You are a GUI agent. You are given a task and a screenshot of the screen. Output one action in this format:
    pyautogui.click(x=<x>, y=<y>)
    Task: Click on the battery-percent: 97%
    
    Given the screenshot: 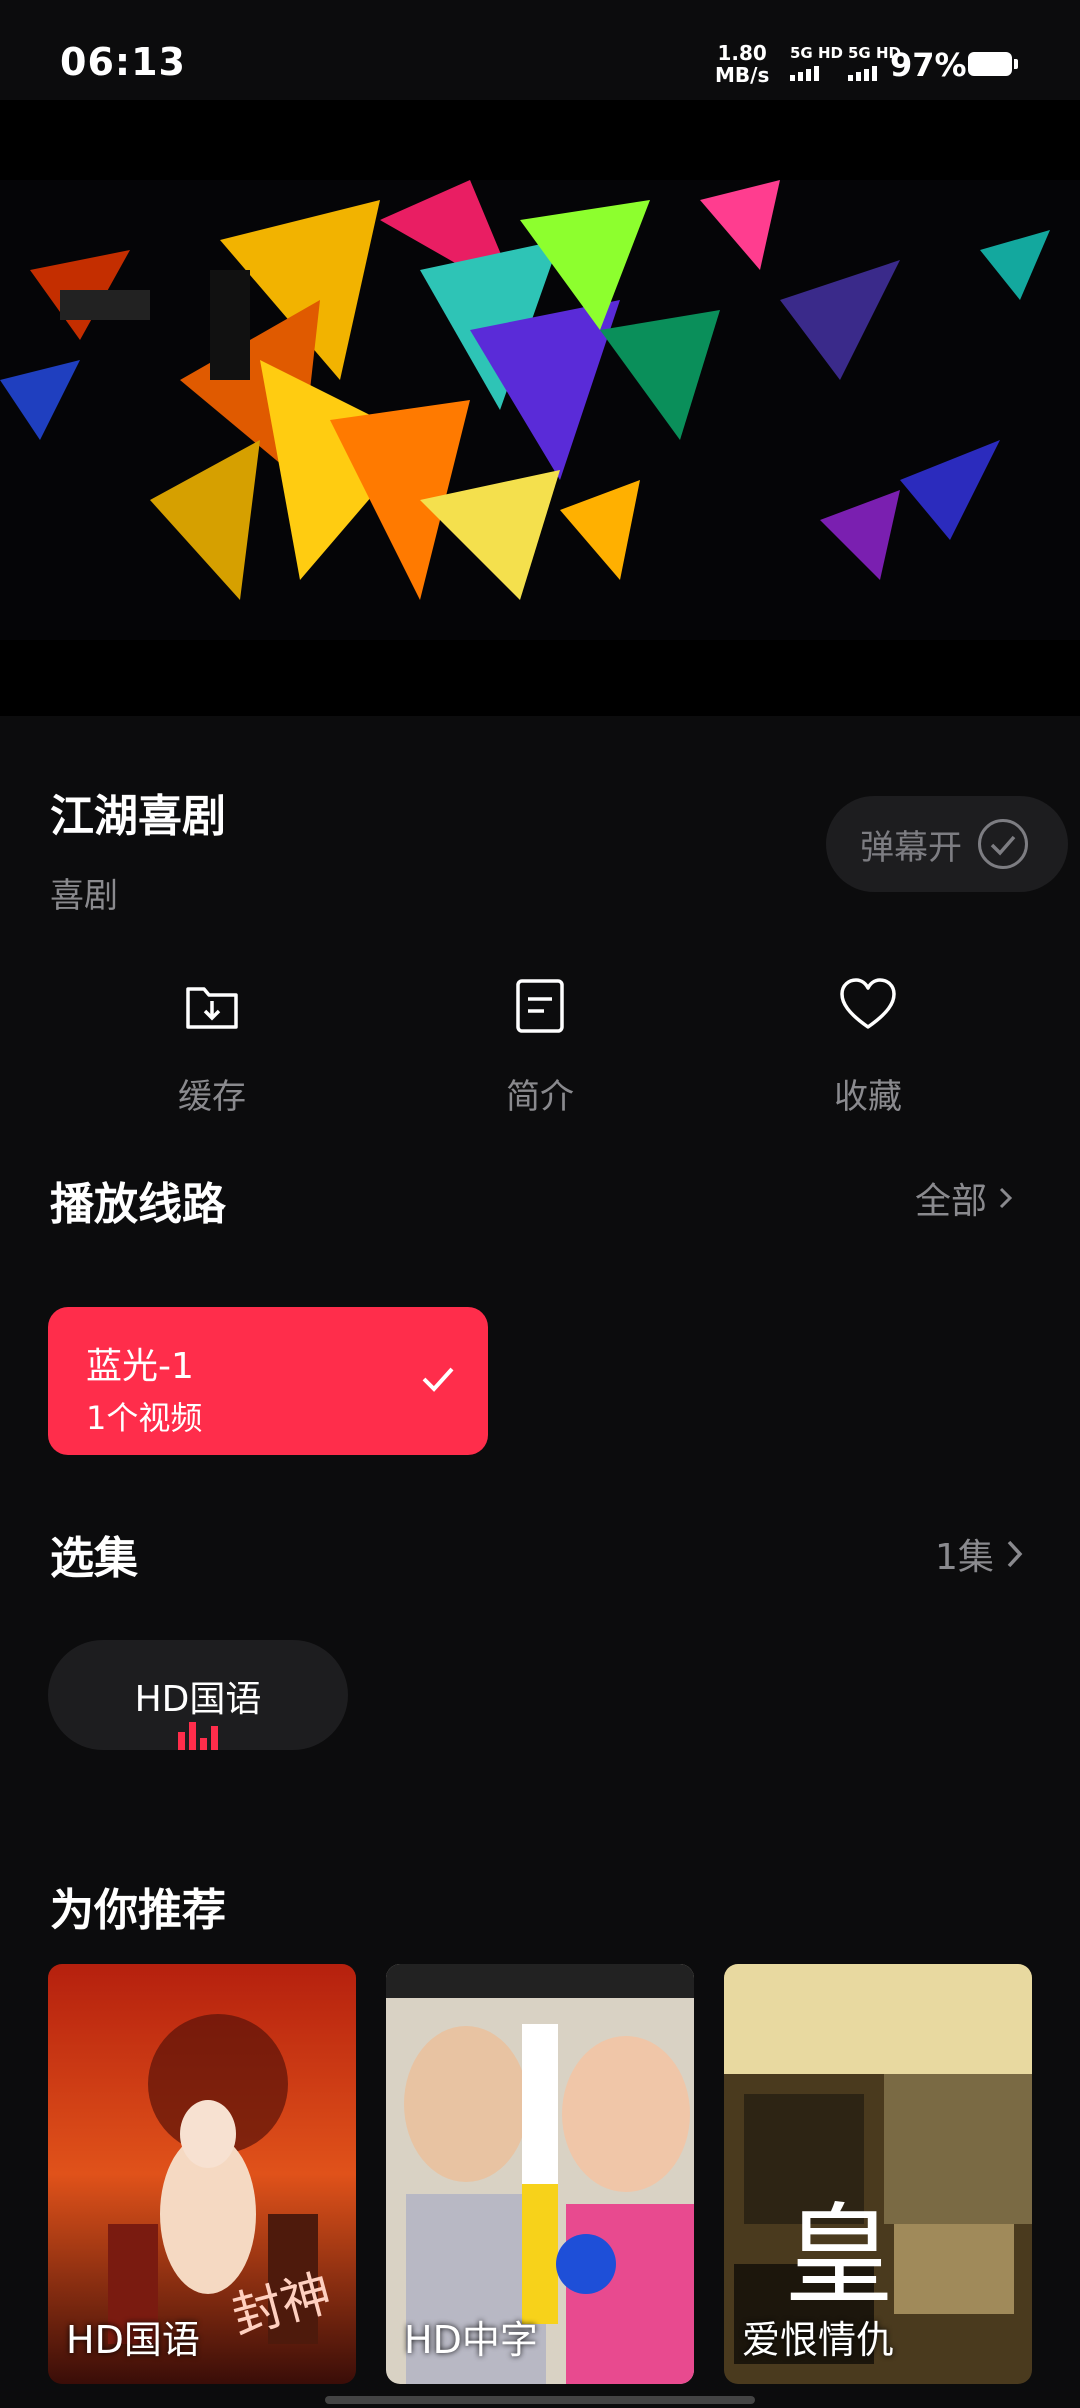 What is the action you would take?
    pyautogui.click(x=928, y=65)
    